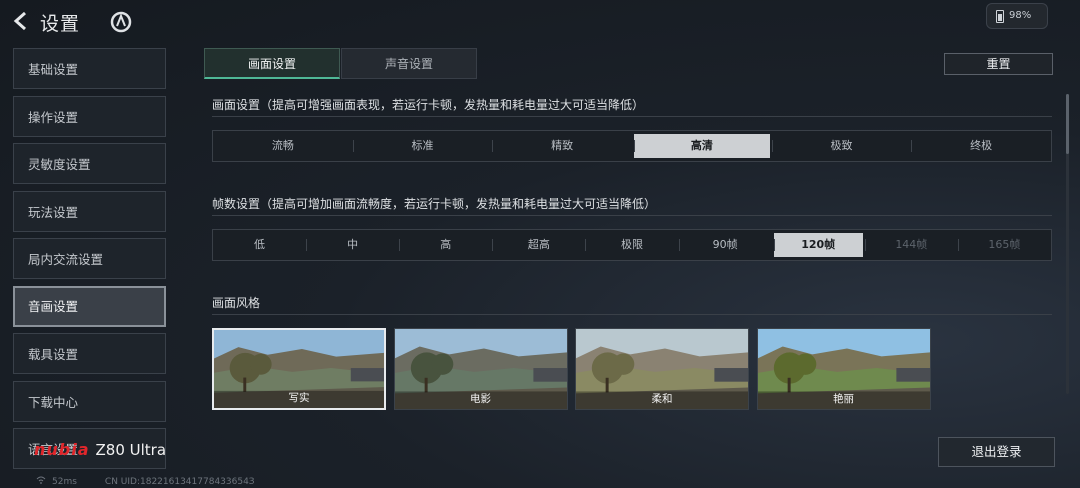 The height and width of the screenshot is (488, 1080). I want to click on sidebar-item-downloads: 下载中心, so click(89, 401).